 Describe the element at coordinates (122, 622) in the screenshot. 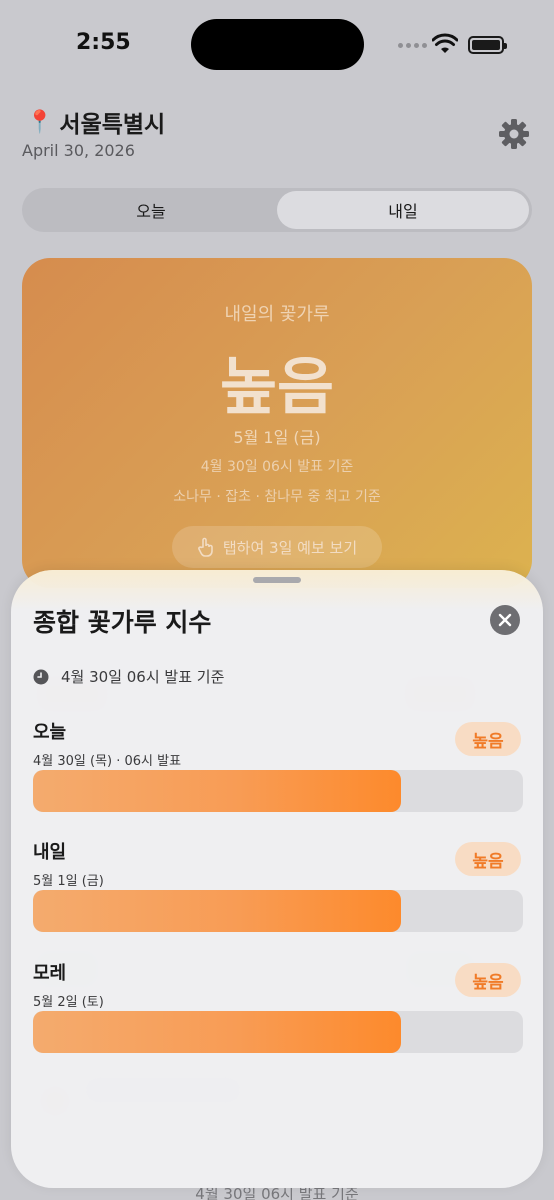

I see `sheet-title: 종합 꽃가루 지수` at that location.